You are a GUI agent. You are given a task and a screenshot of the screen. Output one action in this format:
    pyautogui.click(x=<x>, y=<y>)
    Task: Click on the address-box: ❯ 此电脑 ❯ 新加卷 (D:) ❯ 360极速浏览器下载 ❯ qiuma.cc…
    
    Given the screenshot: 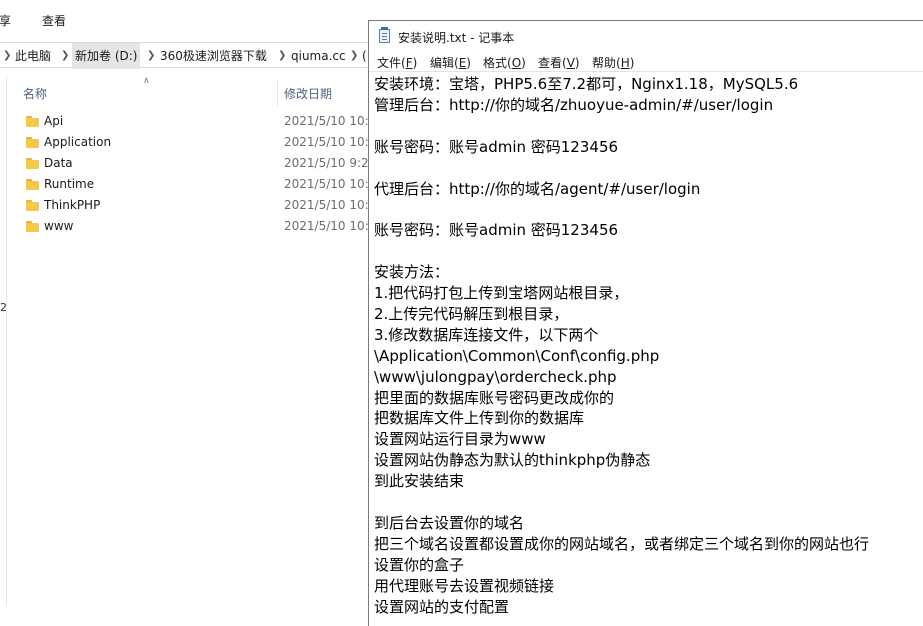 What is the action you would take?
    pyautogui.click(x=189, y=55)
    